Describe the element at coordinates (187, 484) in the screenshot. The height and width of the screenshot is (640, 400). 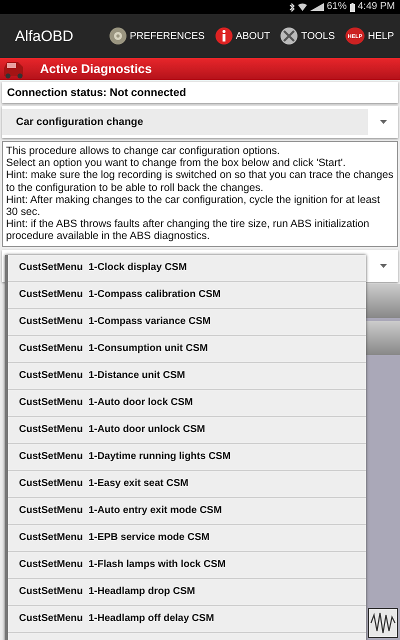
I see `dropdown-option: CustSetMenu 1-Easy exit seat CSM` at that location.